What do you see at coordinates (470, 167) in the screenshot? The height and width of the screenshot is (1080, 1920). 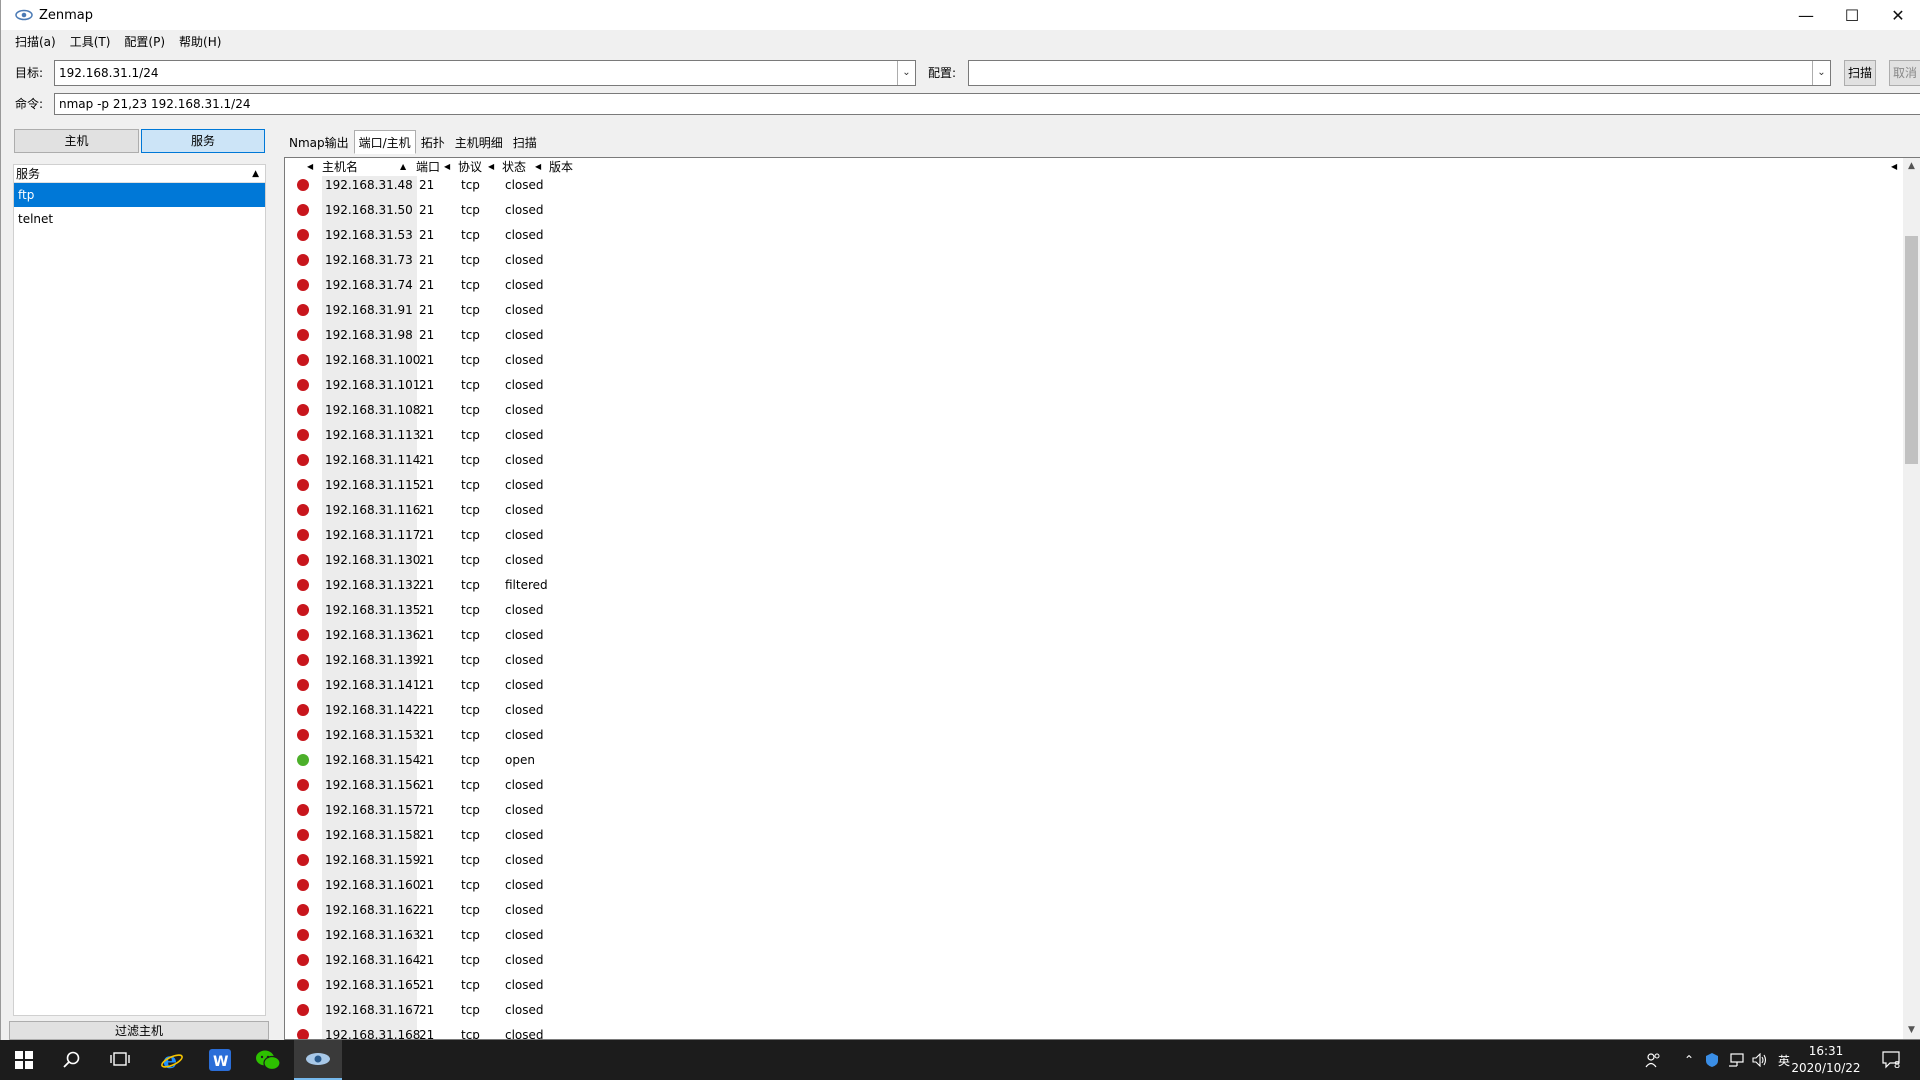 I see `column-protocol: 协议` at bounding box center [470, 167].